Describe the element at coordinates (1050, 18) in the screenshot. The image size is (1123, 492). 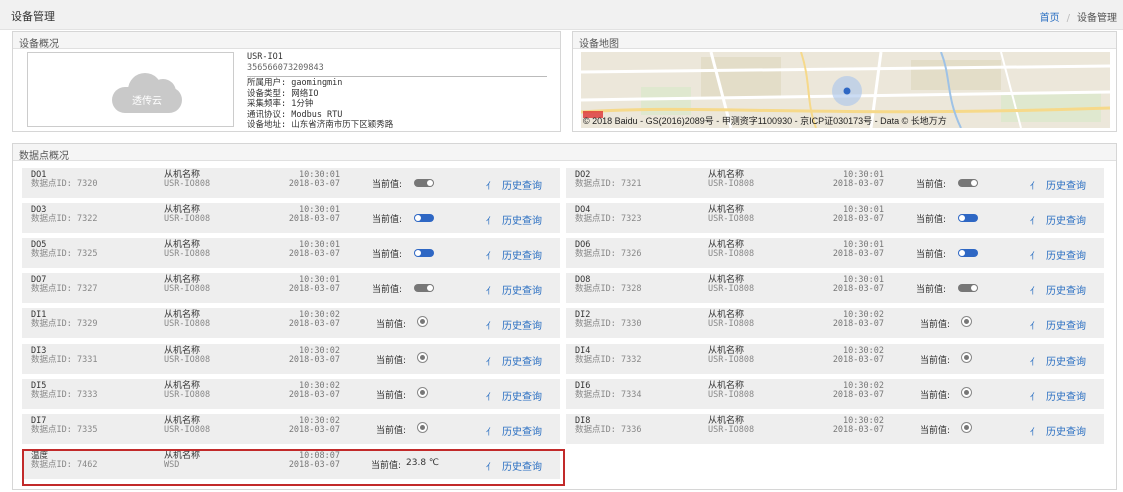
I see `breadcrumb-home-link: 首页` at that location.